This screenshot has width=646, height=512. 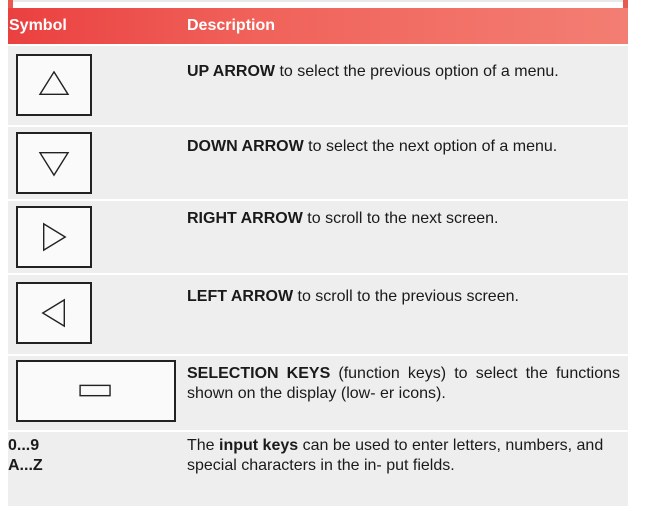 What do you see at coordinates (259, 373) in the screenshot?
I see `key-name: SELECTION KEYS` at bounding box center [259, 373].